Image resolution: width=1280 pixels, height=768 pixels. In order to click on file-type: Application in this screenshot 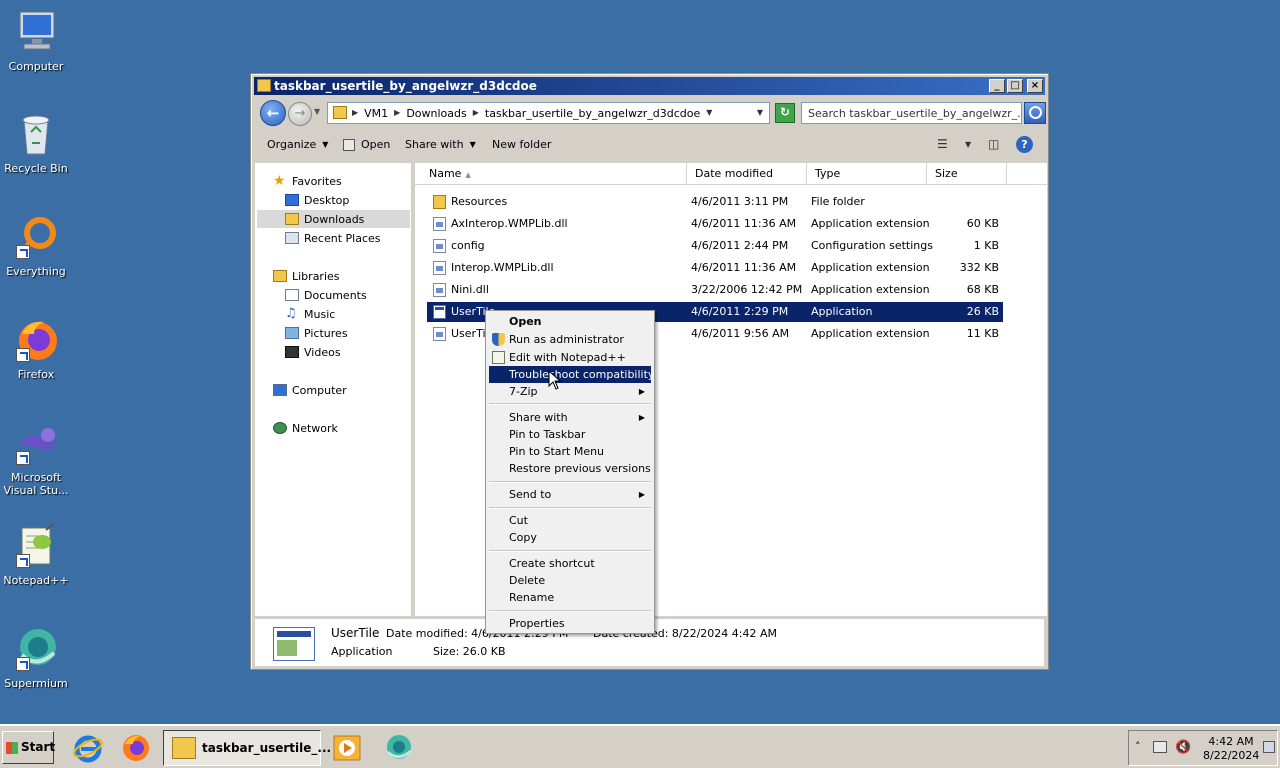, I will do `click(842, 311)`.